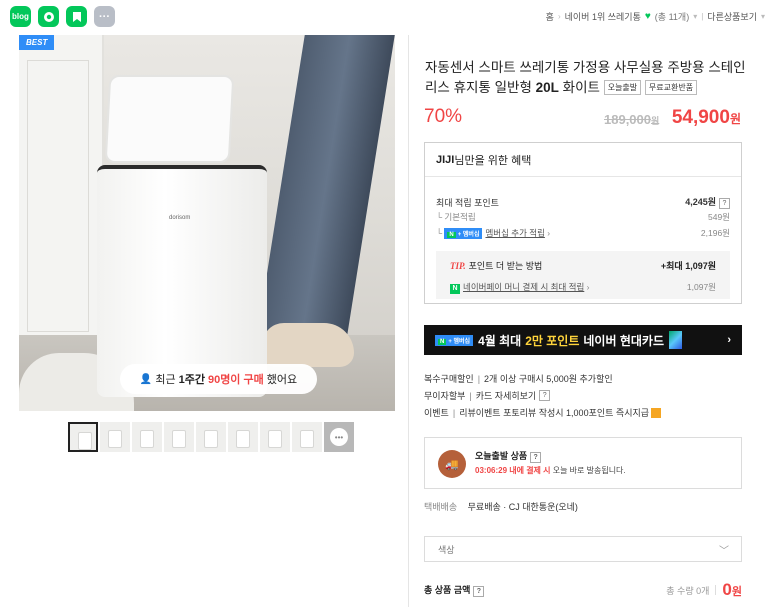 This screenshot has height=607, width=773. Describe the element at coordinates (436, 413) in the screenshot. I see `event-label: 이벤트` at that location.